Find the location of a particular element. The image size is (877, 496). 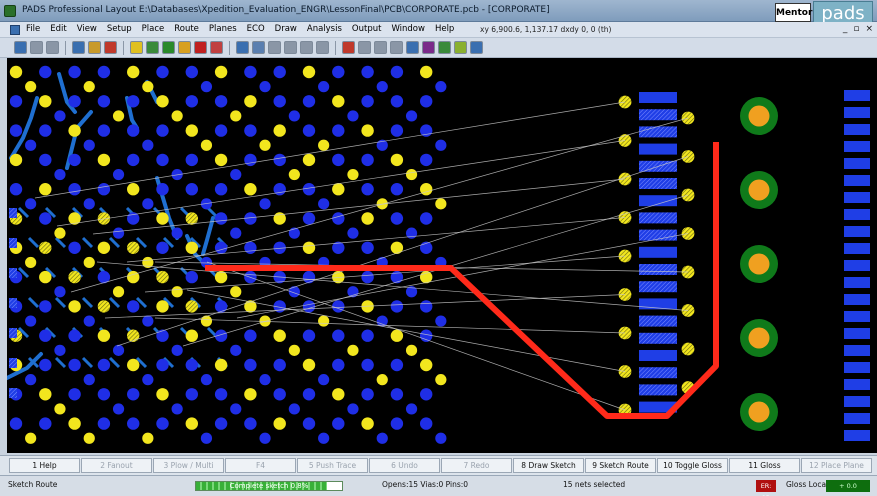

redo-icon is located at coordinates (52, 47).